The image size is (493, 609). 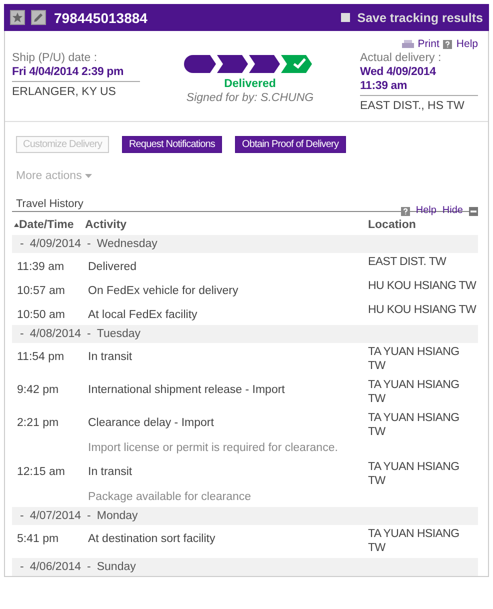 I want to click on collapse-icon, so click(x=473, y=211).